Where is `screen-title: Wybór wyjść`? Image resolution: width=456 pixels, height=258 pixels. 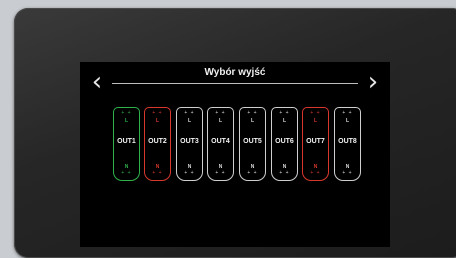 screen-title: Wybór wyjść is located at coordinates (235, 72).